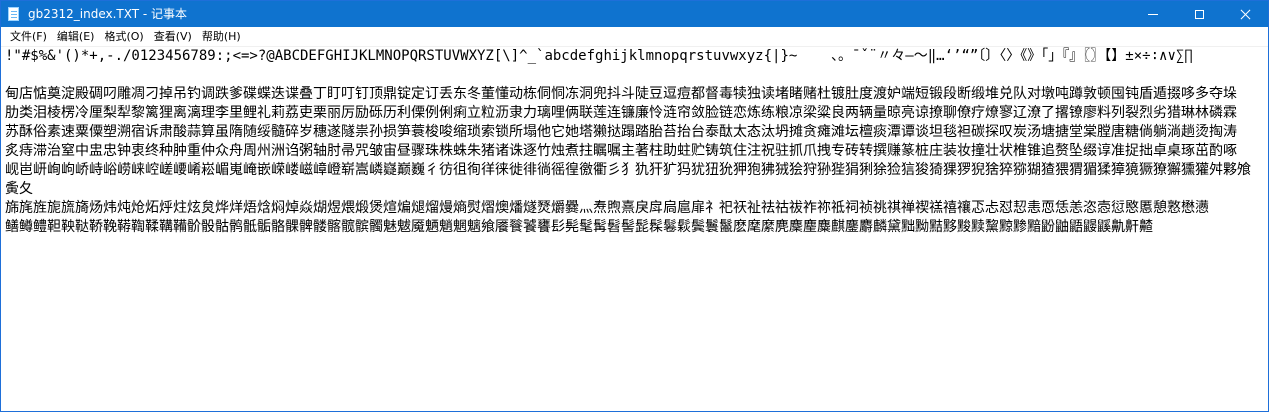 The width and height of the screenshot is (1269, 412). I want to click on close-button, so click(1245, 14).